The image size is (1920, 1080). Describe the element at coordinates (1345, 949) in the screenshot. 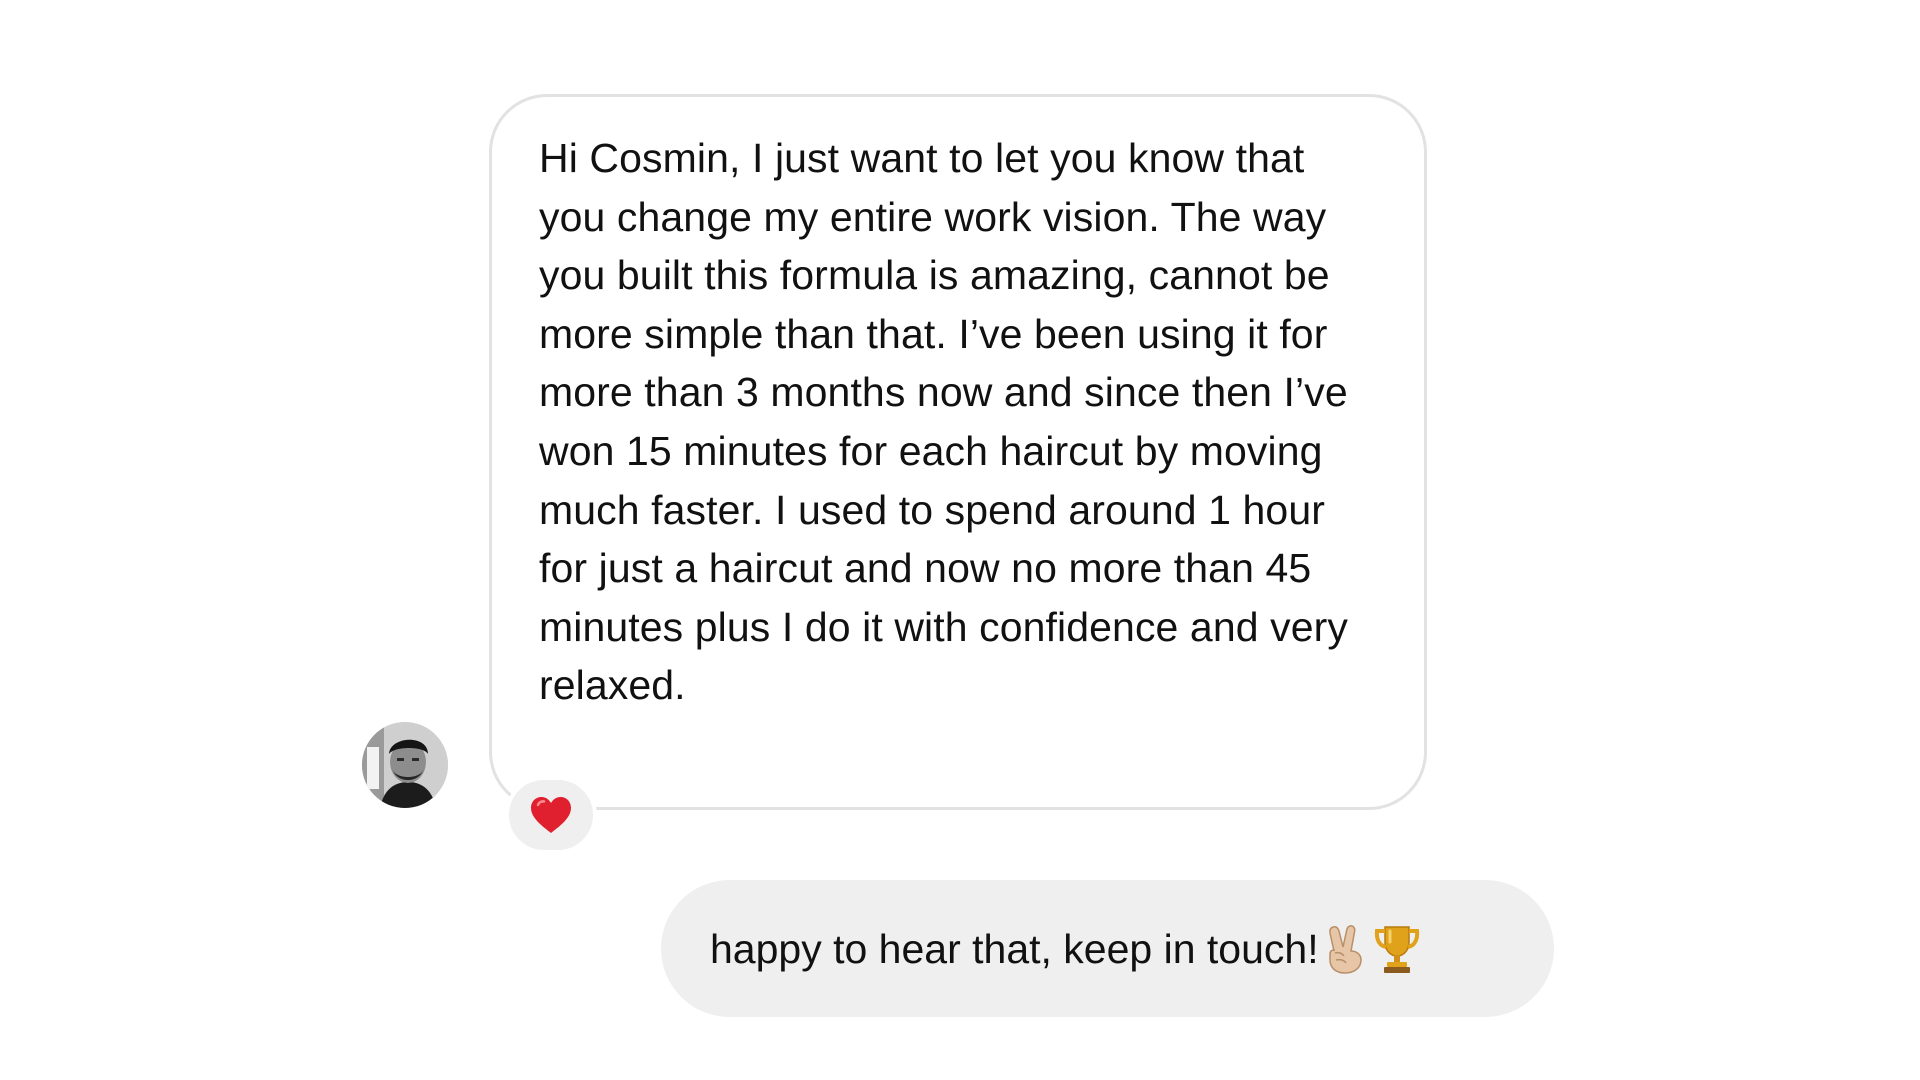

I see `victory-hand-icon` at that location.